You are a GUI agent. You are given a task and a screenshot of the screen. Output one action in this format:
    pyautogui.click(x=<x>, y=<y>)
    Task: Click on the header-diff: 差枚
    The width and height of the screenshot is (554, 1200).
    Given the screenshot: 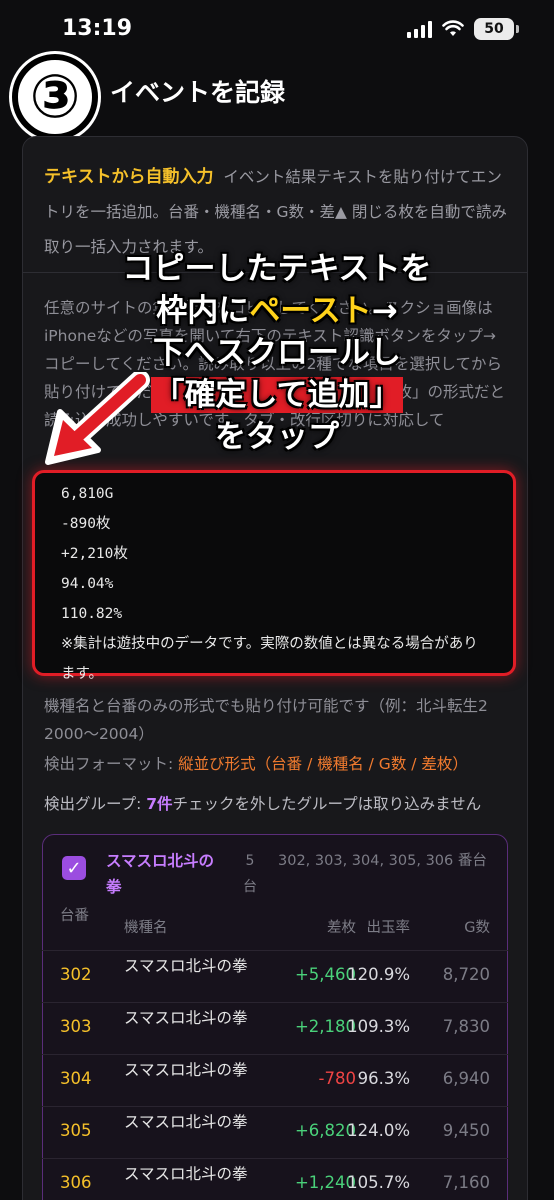 What is the action you would take?
    pyautogui.click(x=341, y=928)
    